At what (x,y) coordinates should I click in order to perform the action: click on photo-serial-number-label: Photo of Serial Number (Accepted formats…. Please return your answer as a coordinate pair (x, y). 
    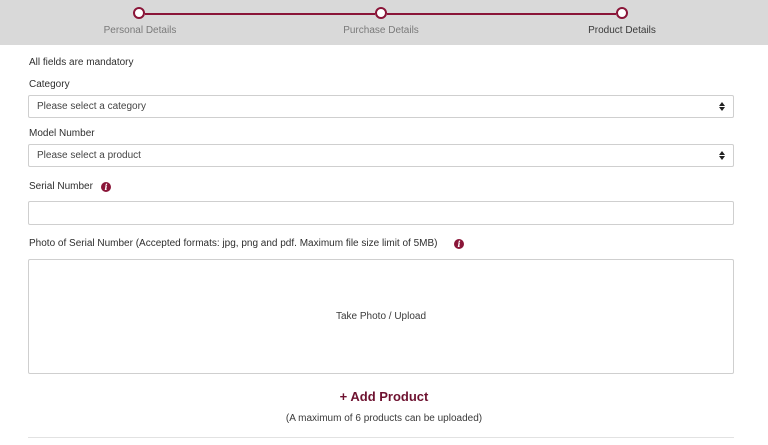
    Looking at the image, I should click on (233, 243).